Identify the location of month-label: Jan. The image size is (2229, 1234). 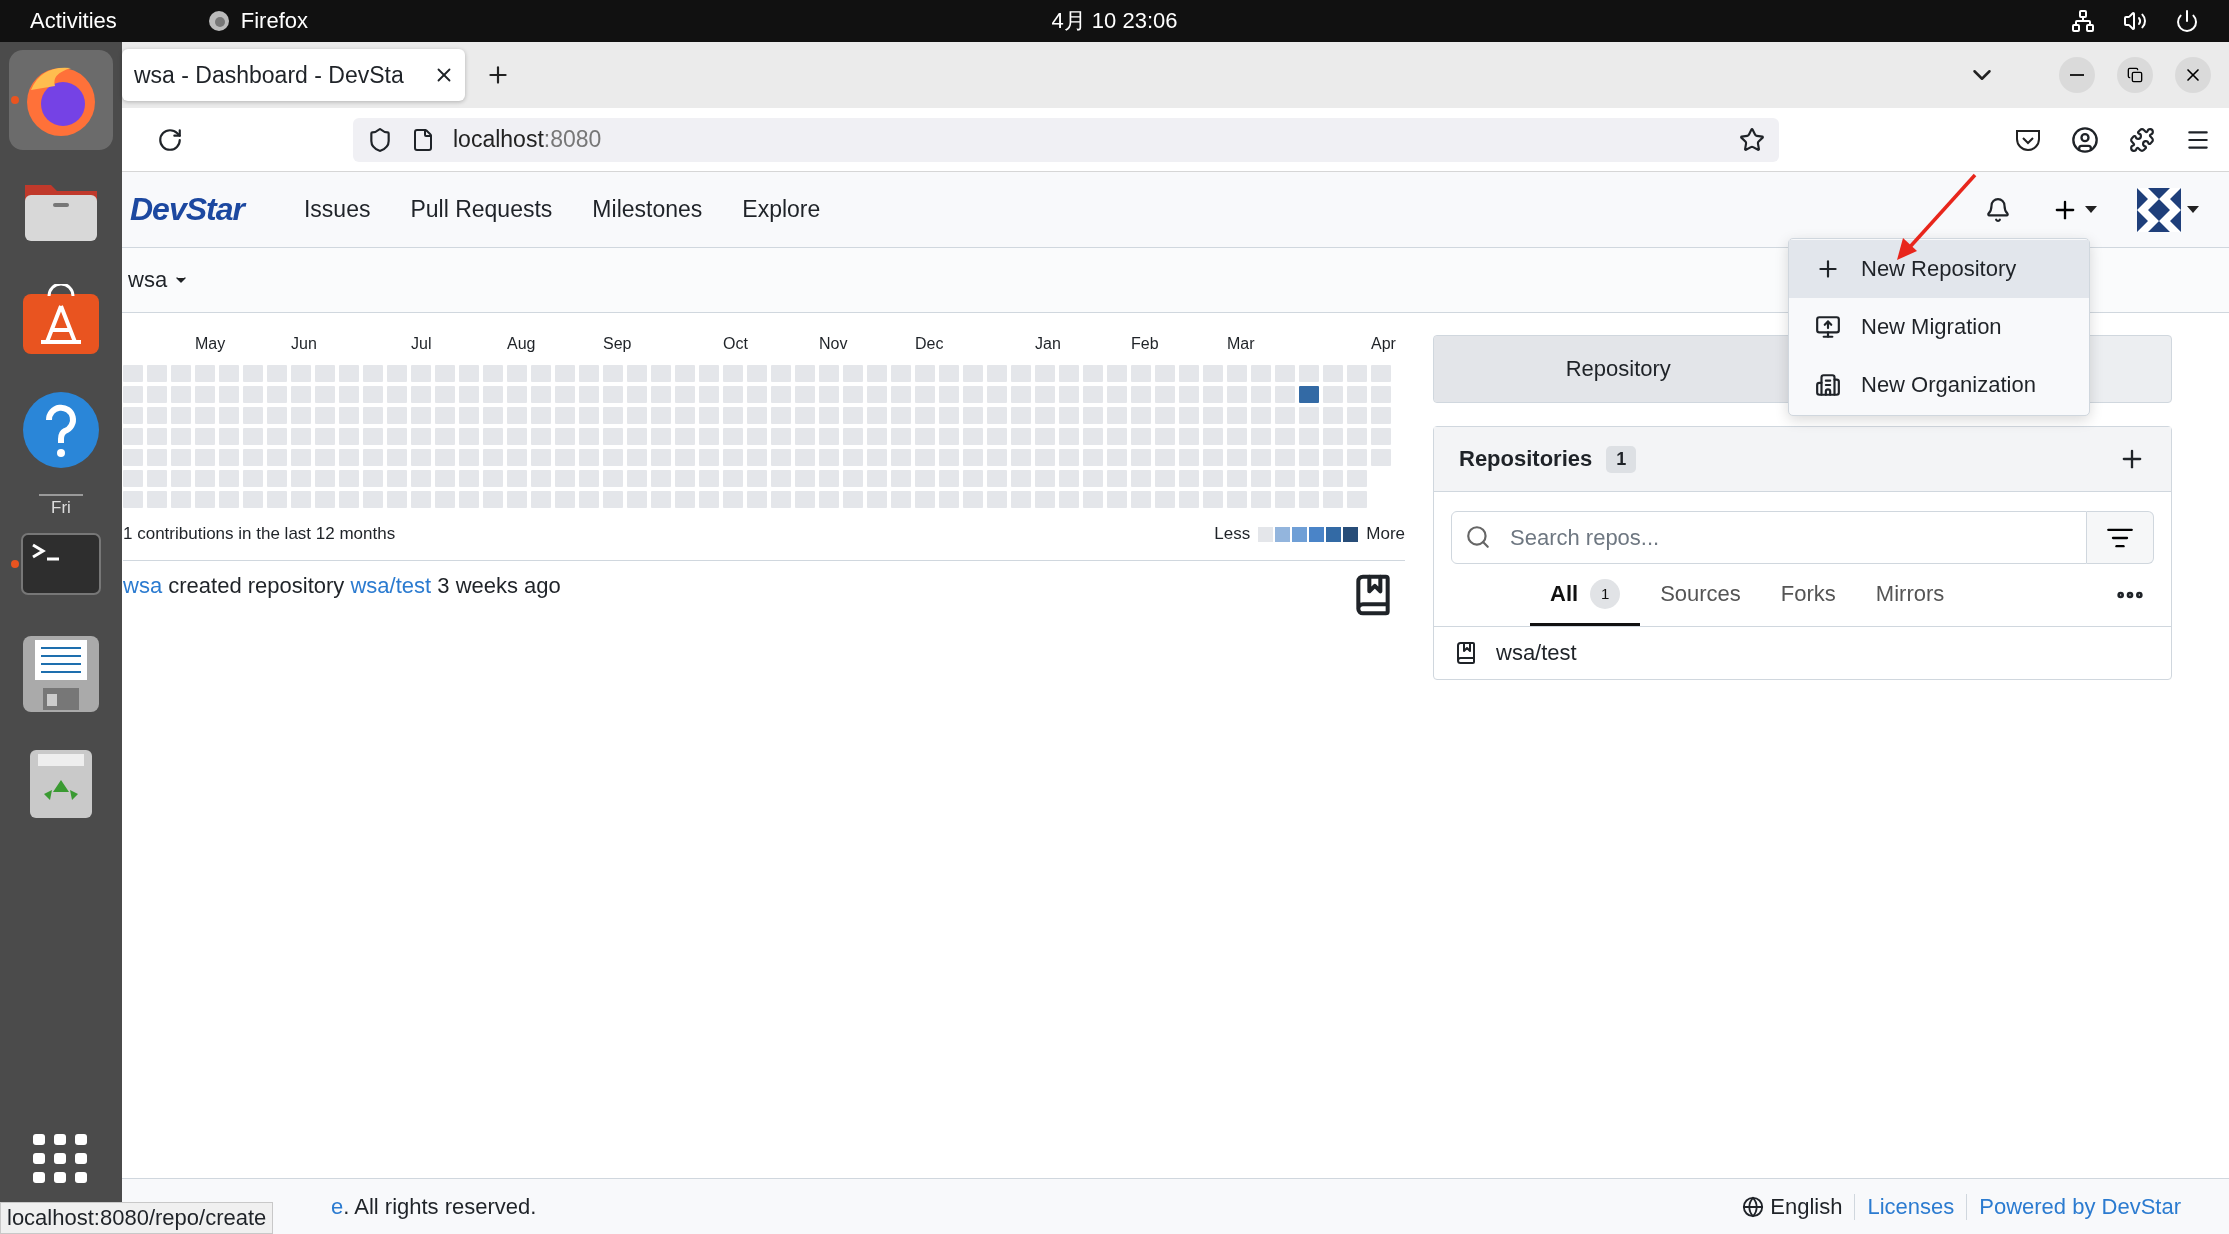
(1048, 344).